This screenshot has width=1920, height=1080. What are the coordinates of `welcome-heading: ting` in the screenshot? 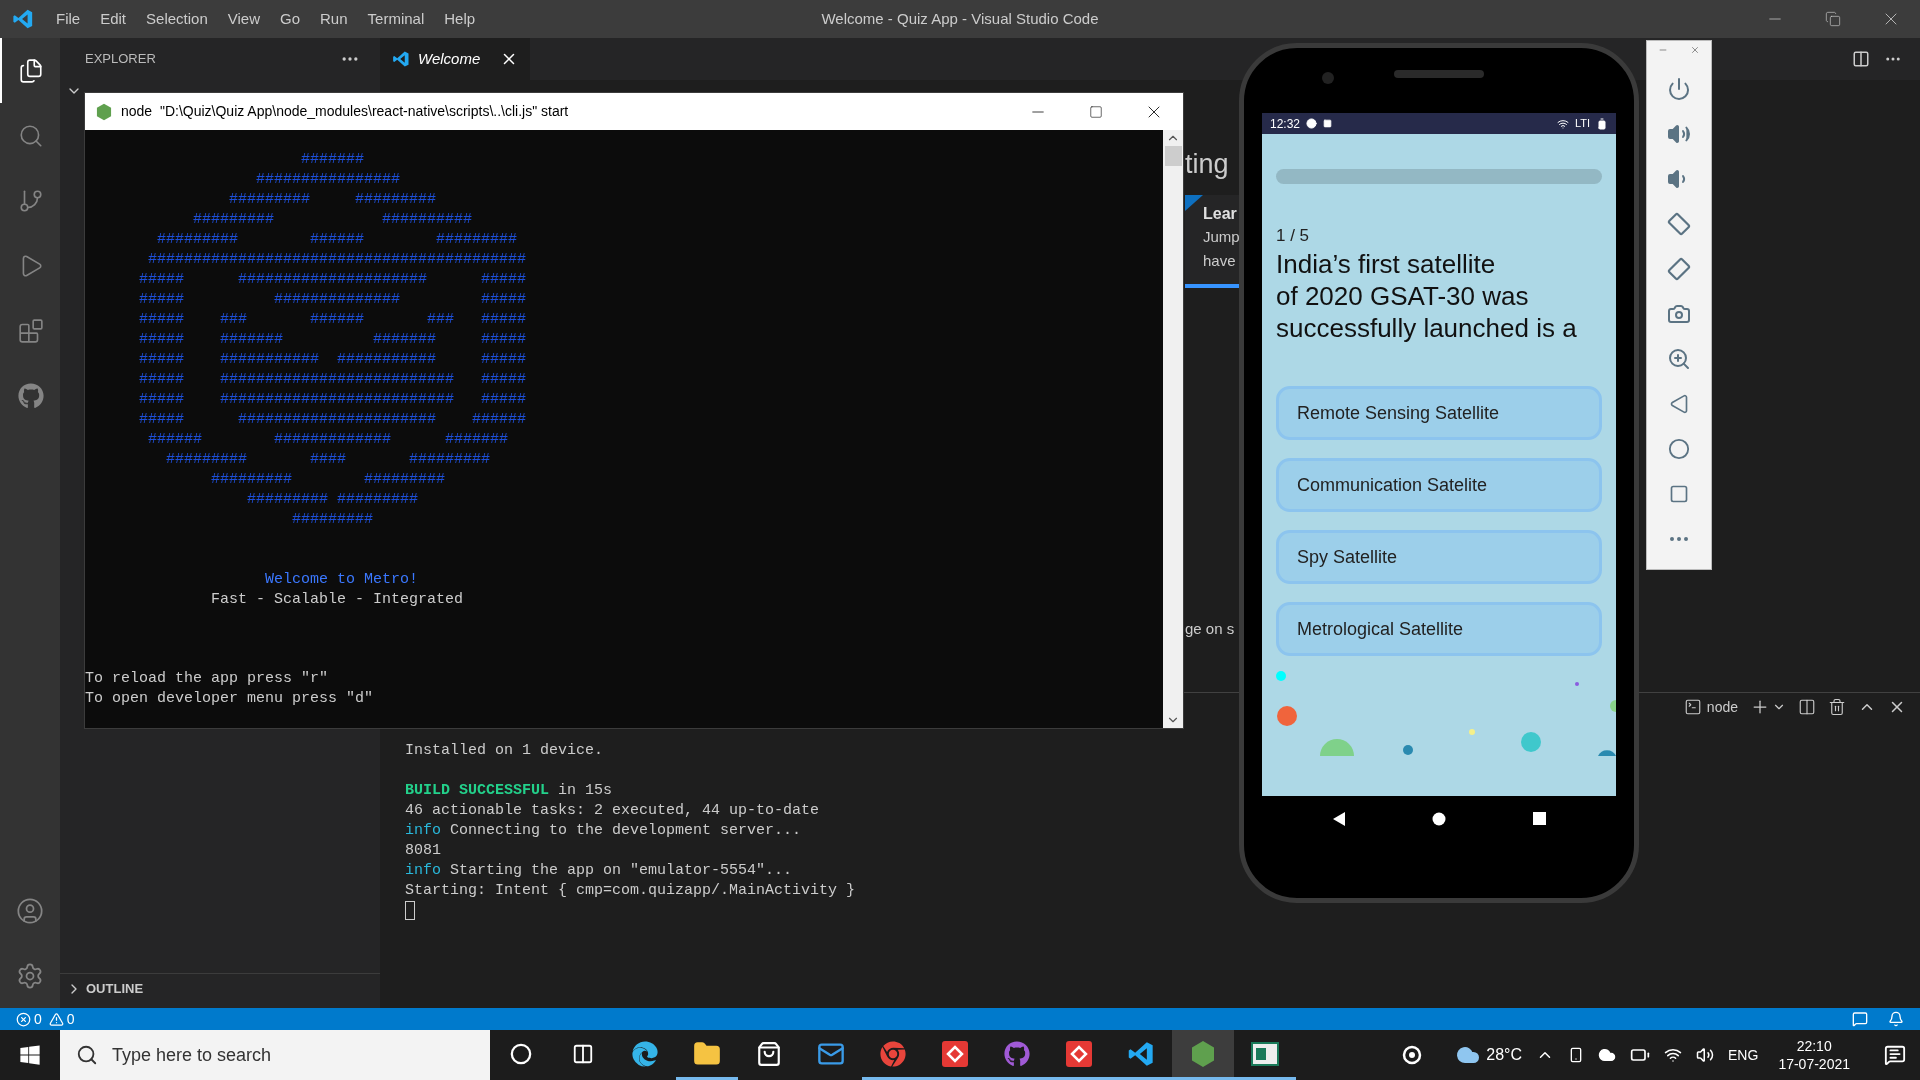 It's located at (1207, 164).